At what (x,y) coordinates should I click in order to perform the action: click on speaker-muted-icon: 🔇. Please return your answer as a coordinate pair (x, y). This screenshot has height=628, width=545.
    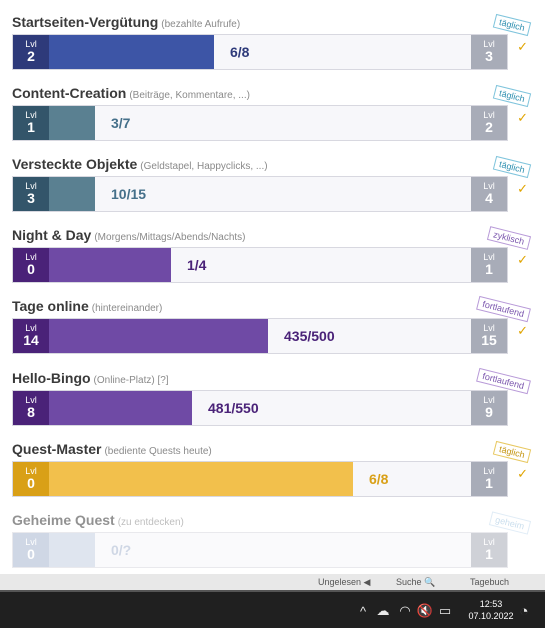
    Looking at the image, I should click on (425, 610).